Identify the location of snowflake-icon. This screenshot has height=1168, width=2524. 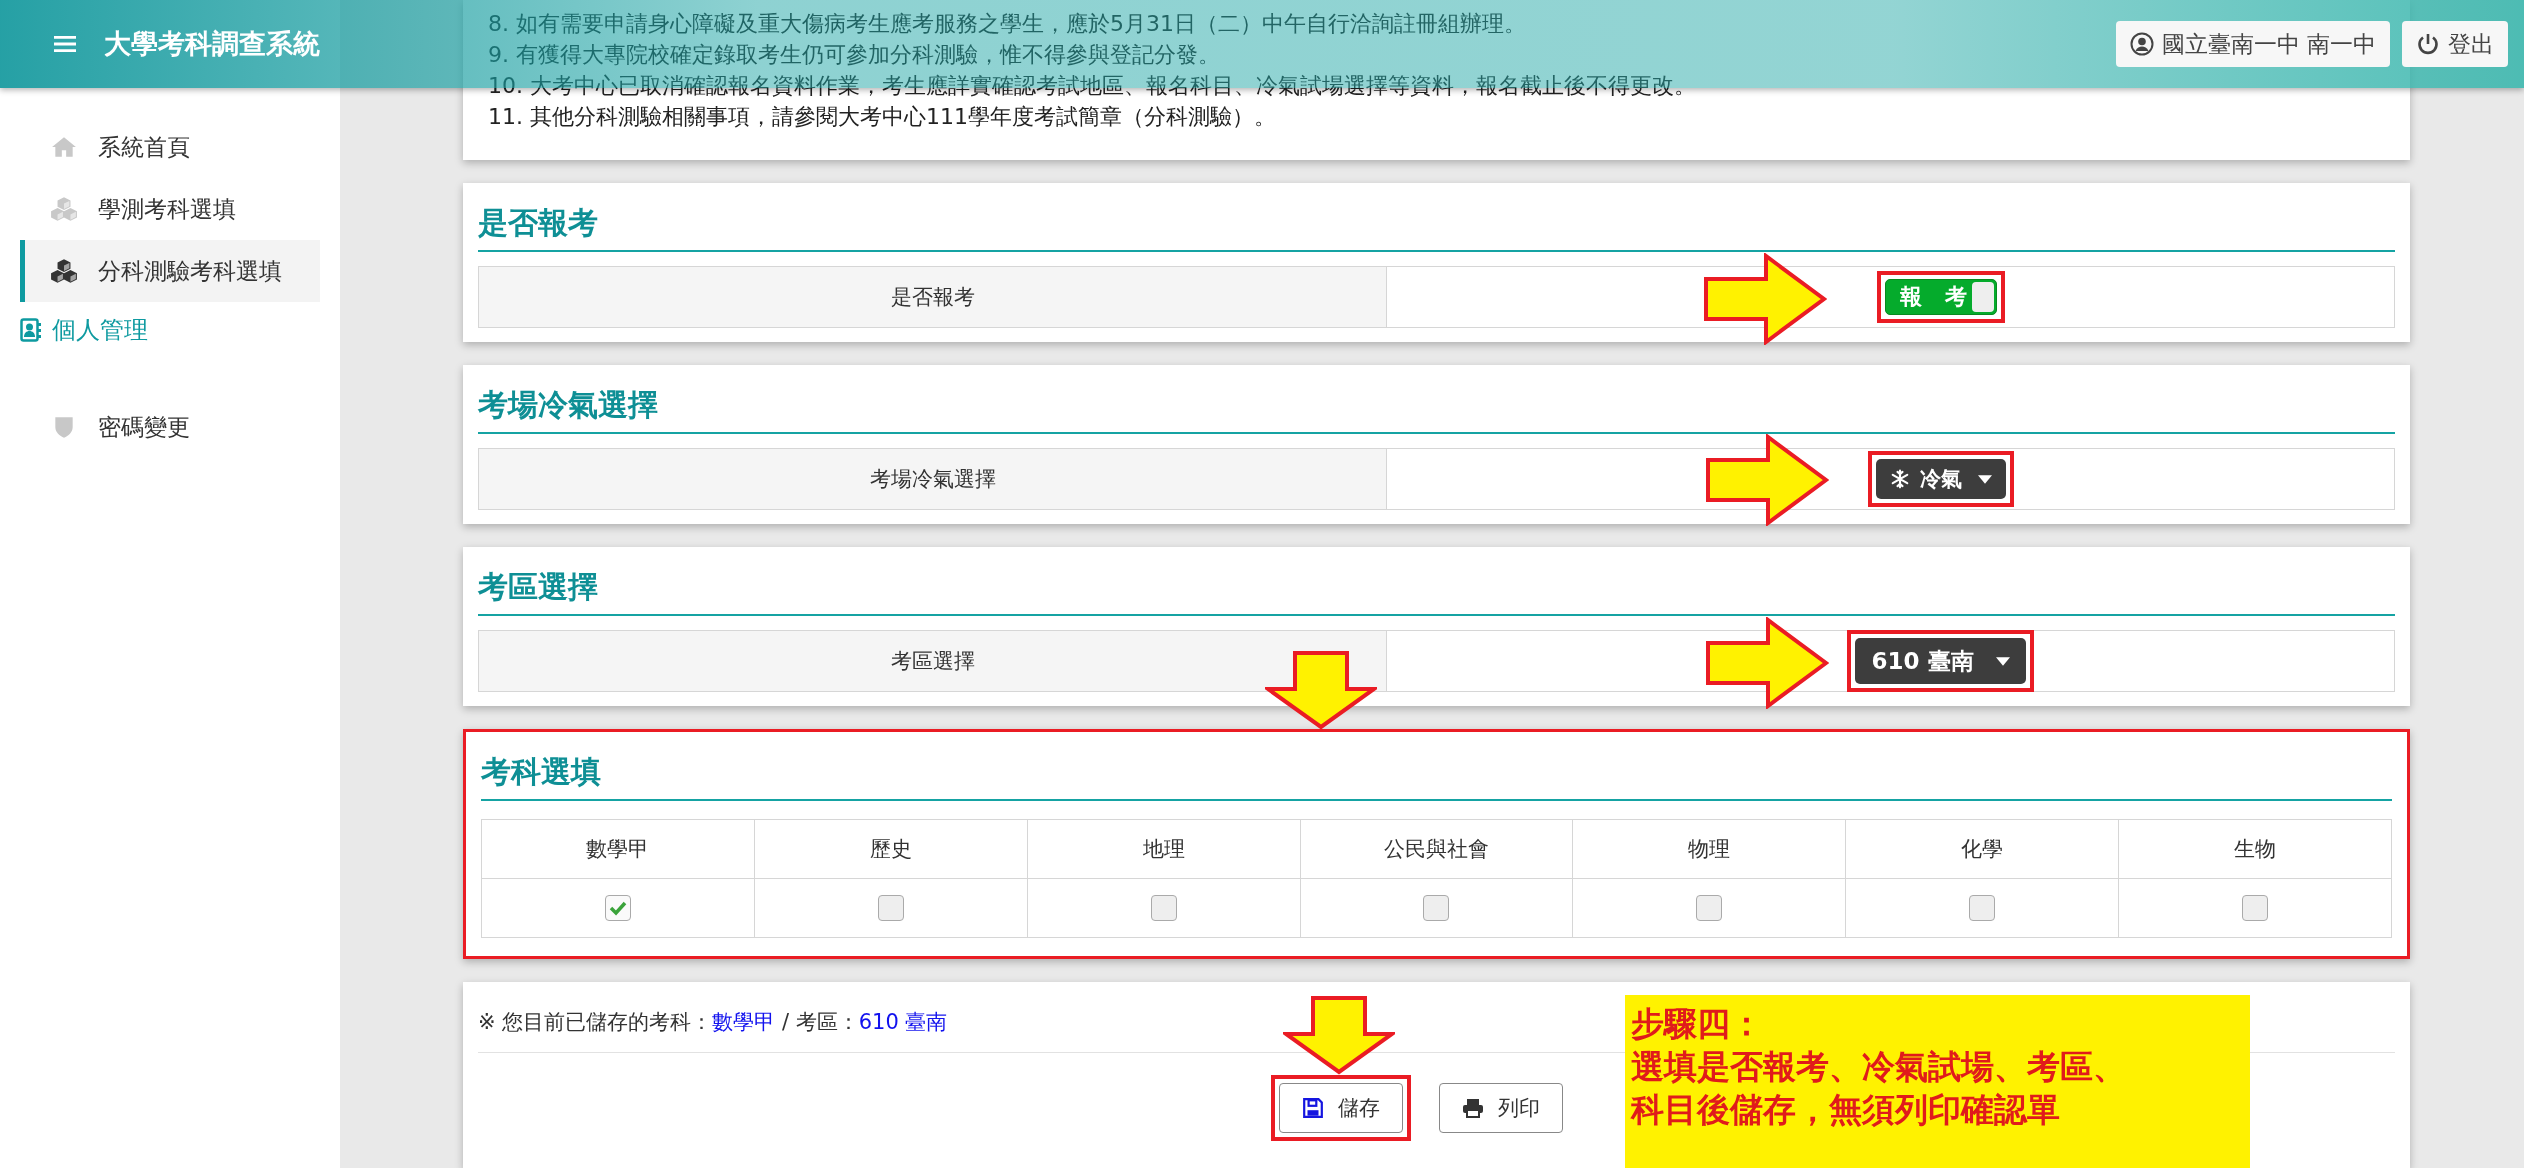
(1899, 479).